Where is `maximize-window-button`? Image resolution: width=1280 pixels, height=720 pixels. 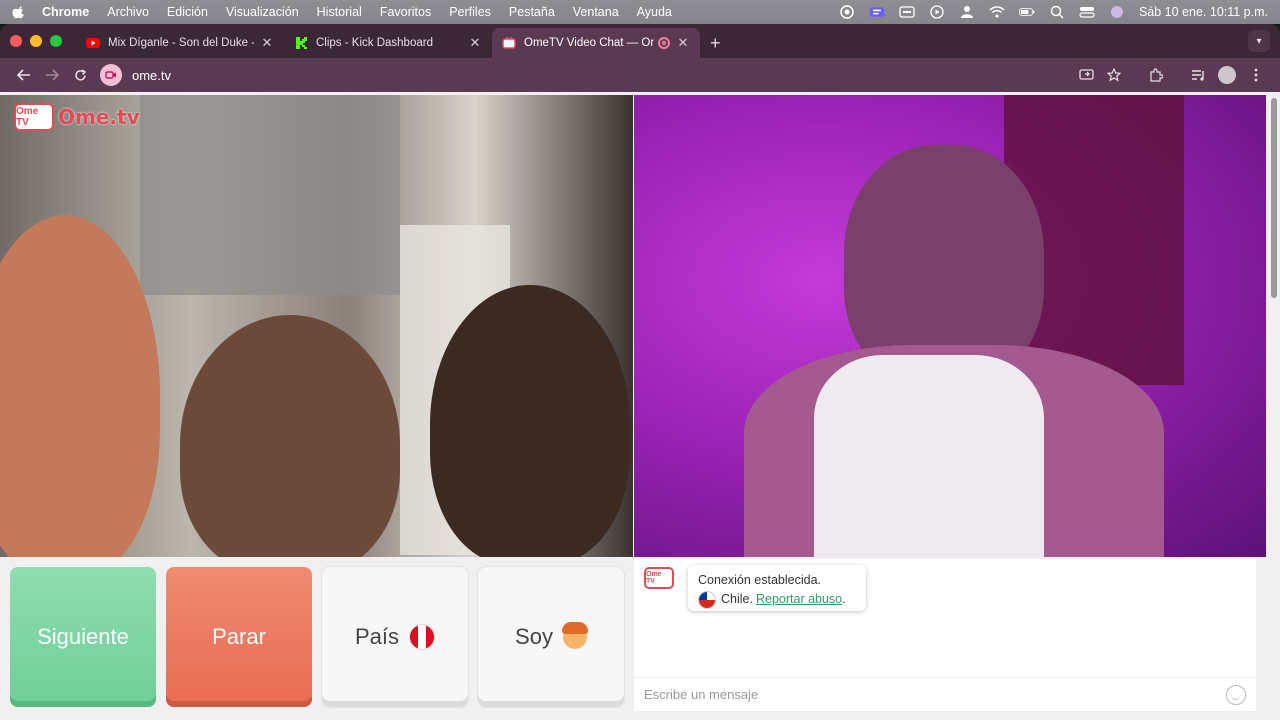
maximize-window-button is located at coordinates (56, 41).